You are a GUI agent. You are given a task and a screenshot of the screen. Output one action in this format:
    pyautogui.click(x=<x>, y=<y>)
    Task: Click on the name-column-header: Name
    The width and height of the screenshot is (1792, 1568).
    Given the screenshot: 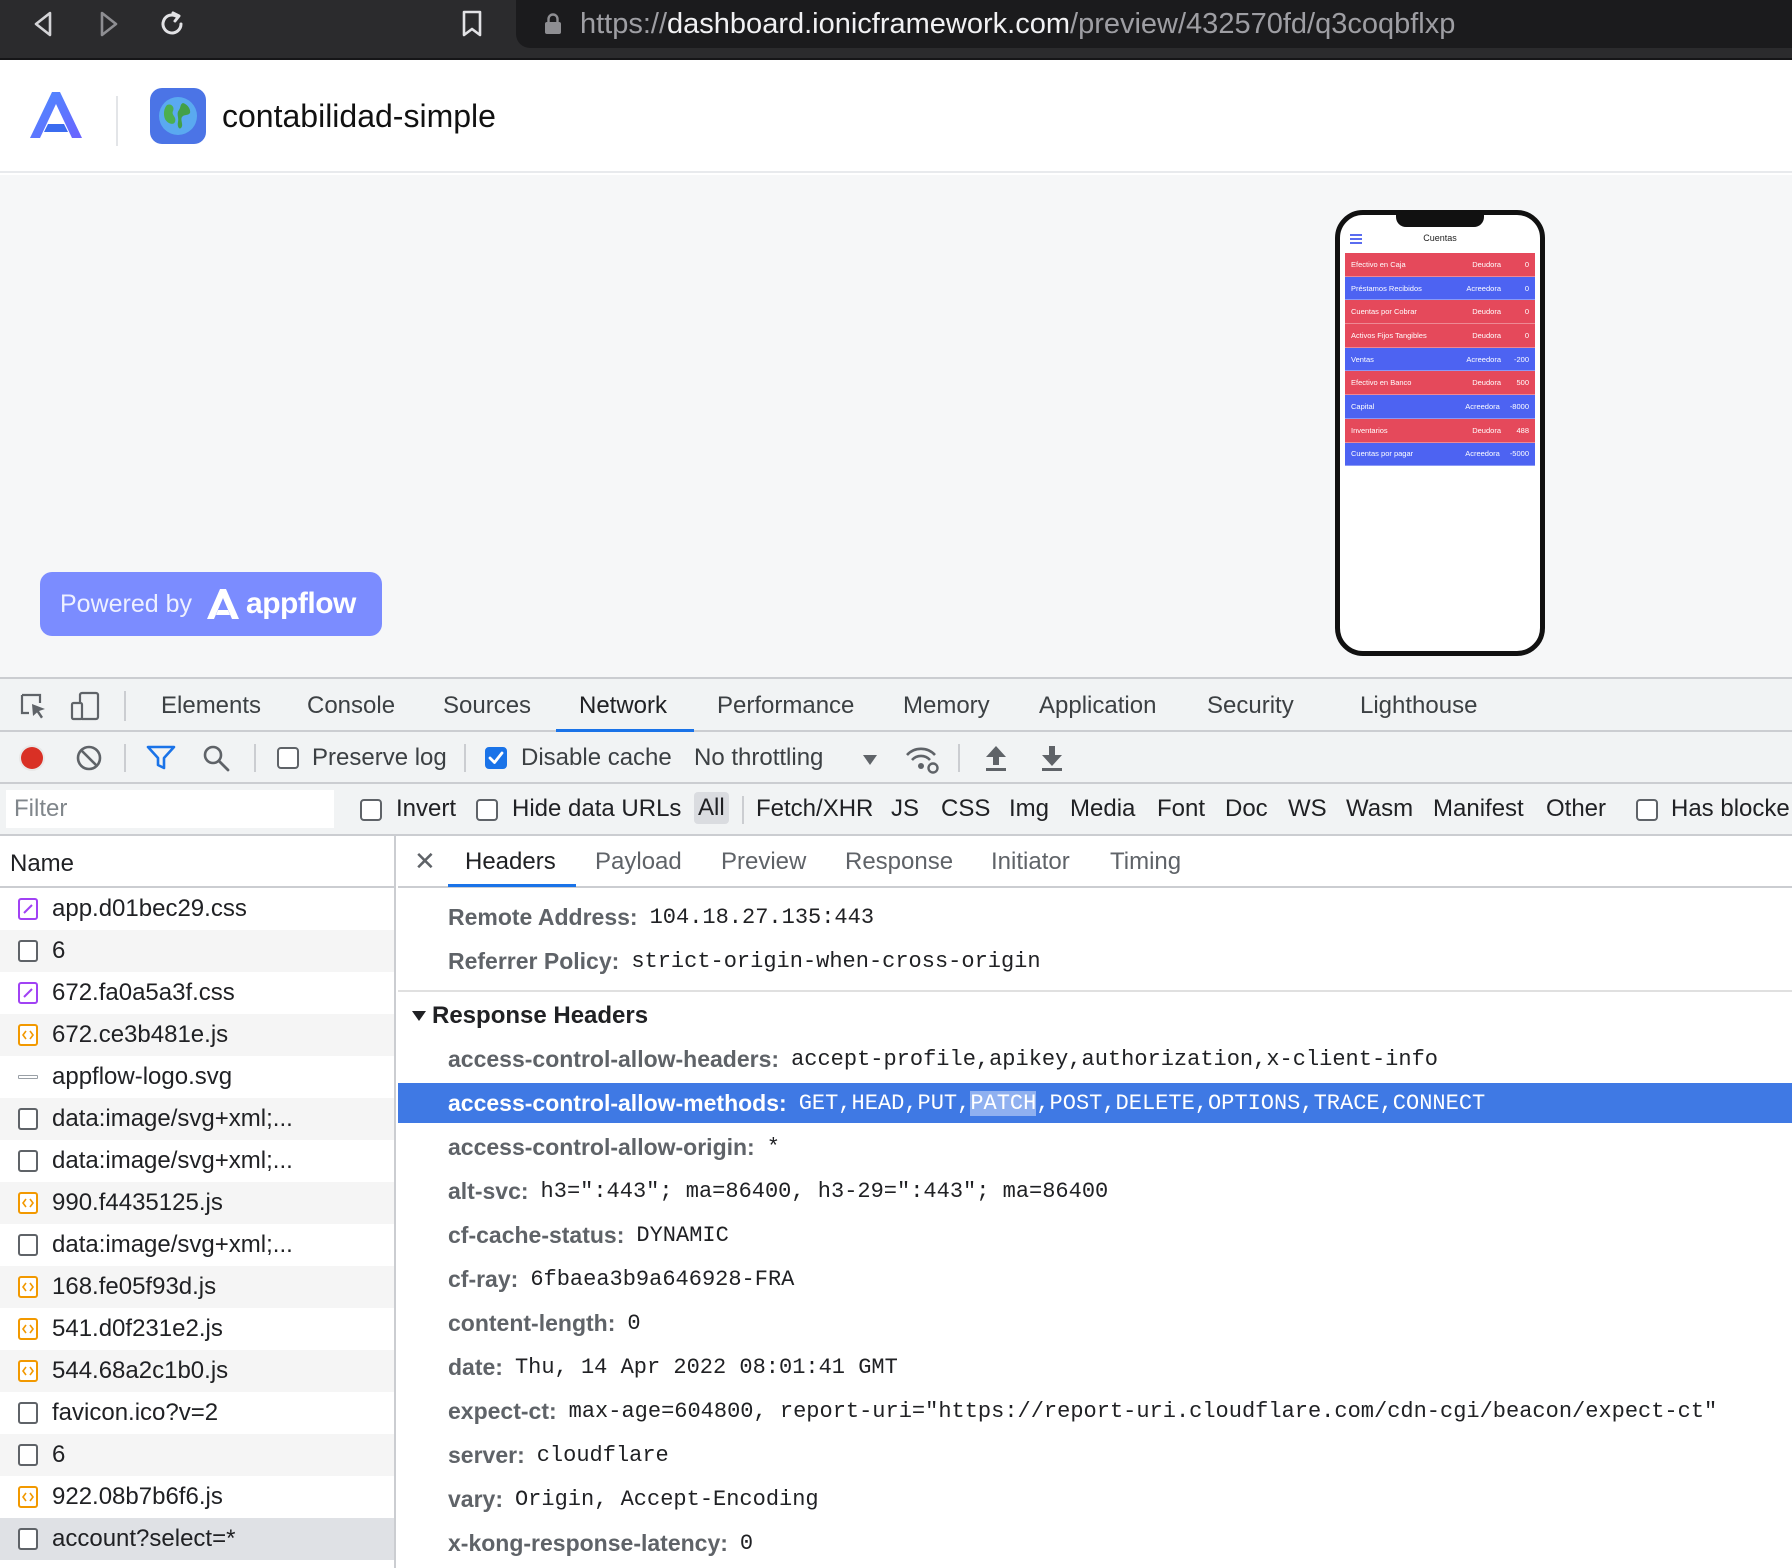 What is the action you would take?
    pyautogui.click(x=197, y=862)
    